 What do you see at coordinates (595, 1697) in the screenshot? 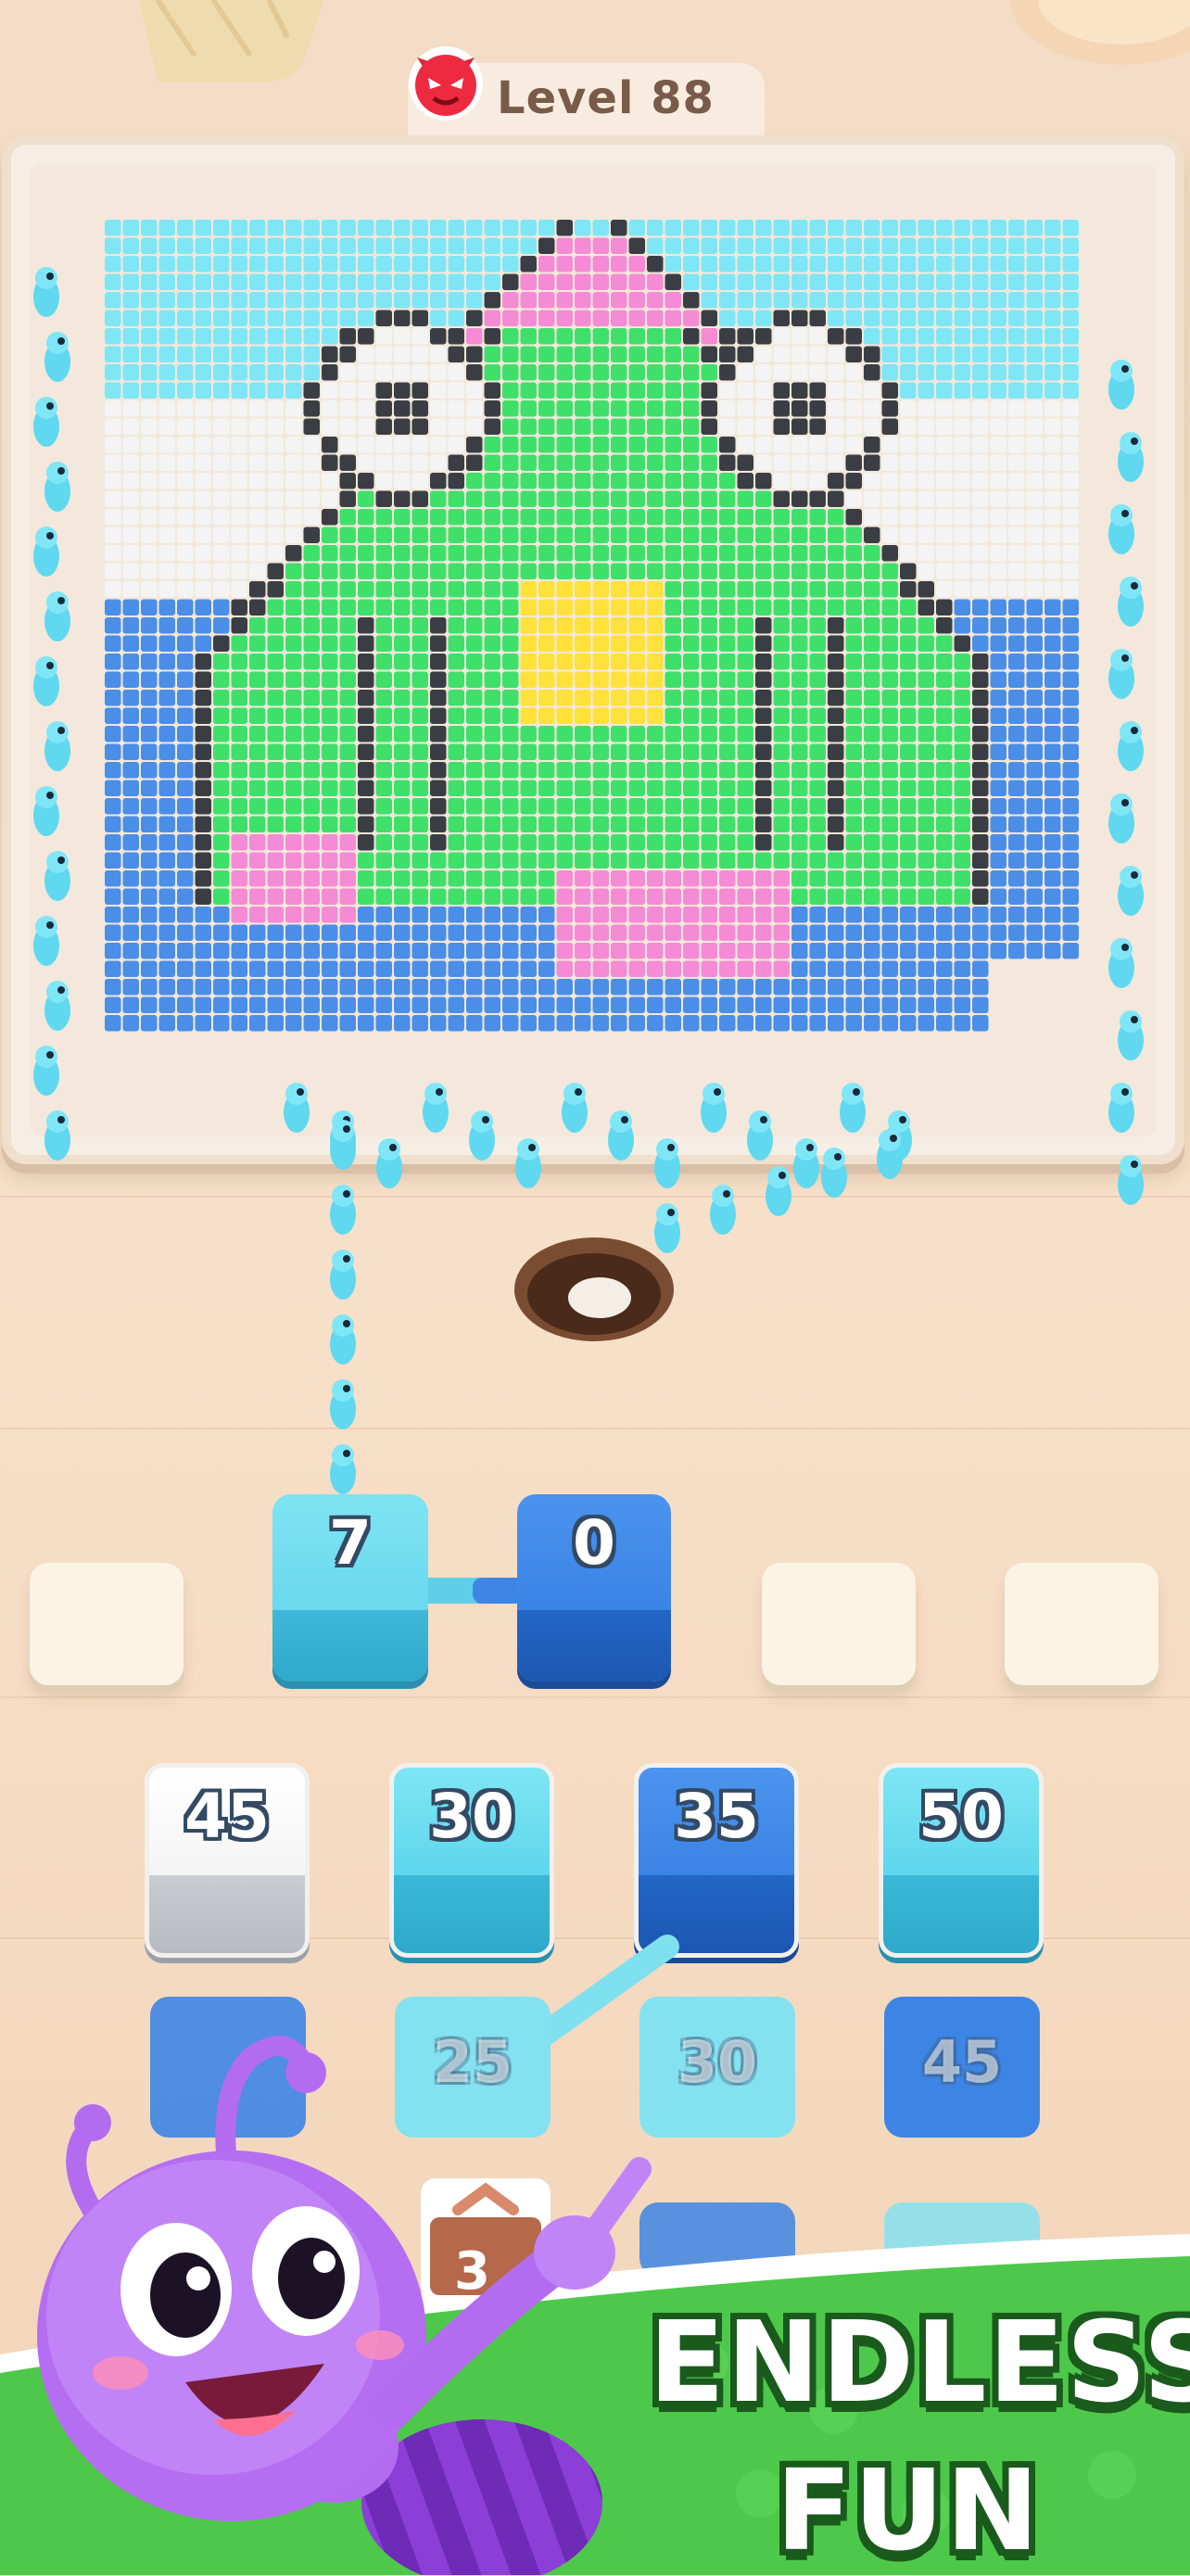
I see `wood-plank-line` at bounding box center [595, 1697].